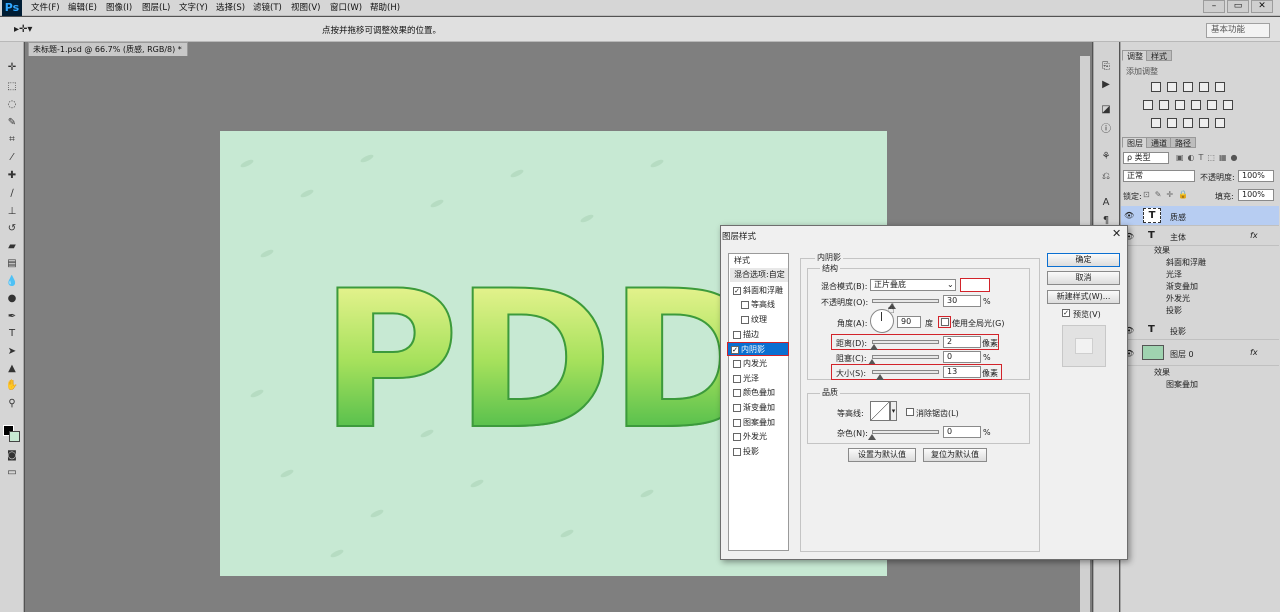  Describe the element at coordinates (1106, 67) in the screenshot. I see `history-panel-icon: ⎘` at that location.